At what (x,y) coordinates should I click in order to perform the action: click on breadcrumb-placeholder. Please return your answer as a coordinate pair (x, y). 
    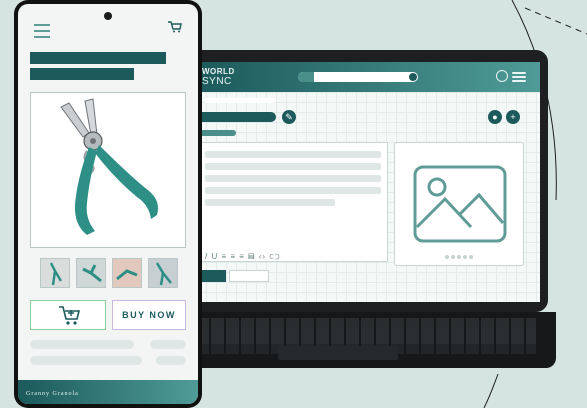
    Looking at the image, I should click on (240, 100).